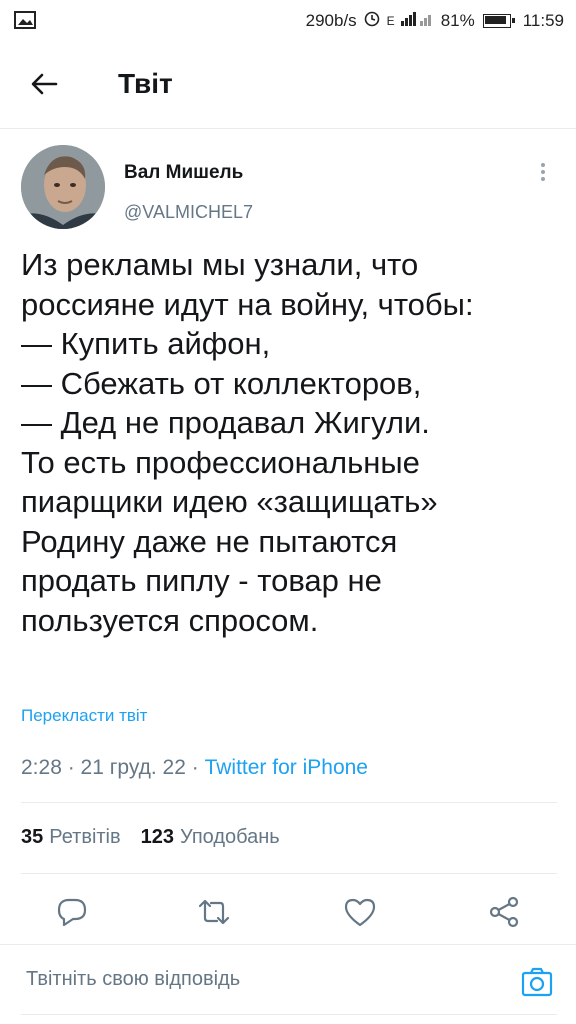 This screenshot has width=576, height=1024. Describe the element at coordinates (417, 20) in the screenshot. I see `signal-icon` at that location.